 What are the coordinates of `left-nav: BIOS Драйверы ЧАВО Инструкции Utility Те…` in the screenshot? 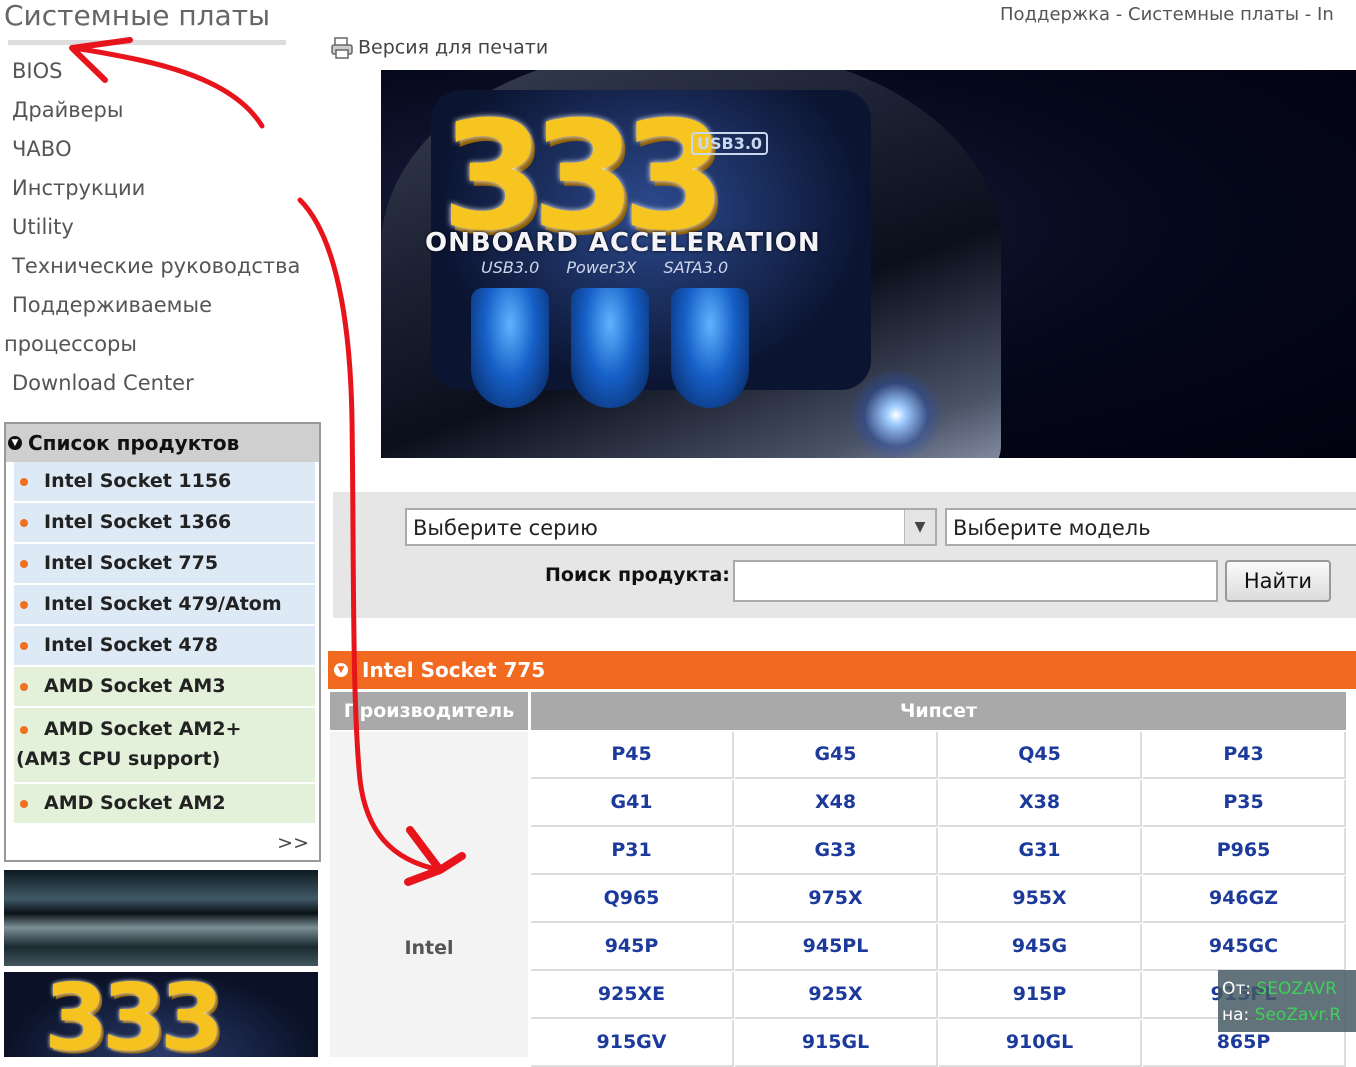 It's located at (160, 227).